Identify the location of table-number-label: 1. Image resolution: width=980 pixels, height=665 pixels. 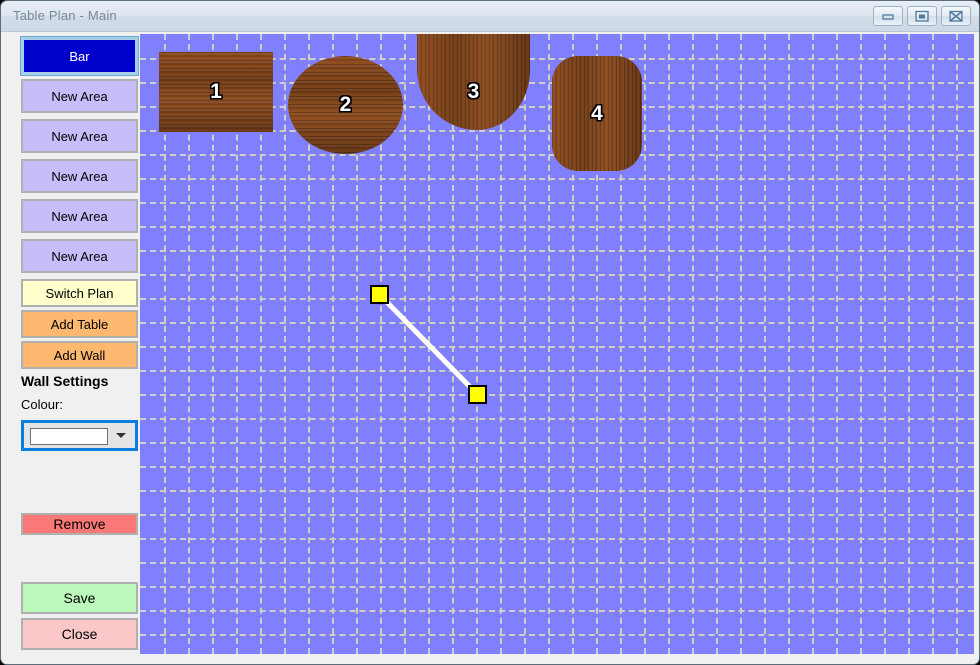
(216, 91).